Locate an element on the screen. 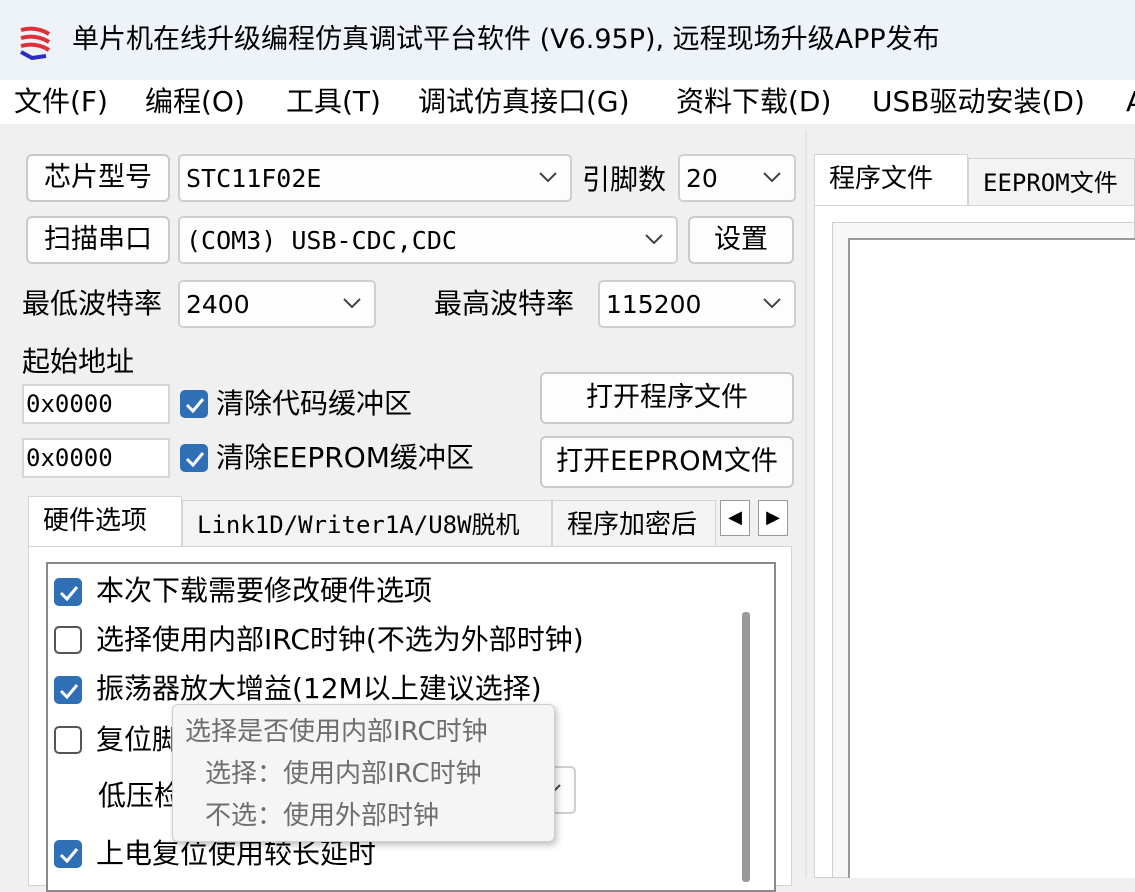  eeprom-start-address-input: 0x0000 is located at coordinates (96, 458).